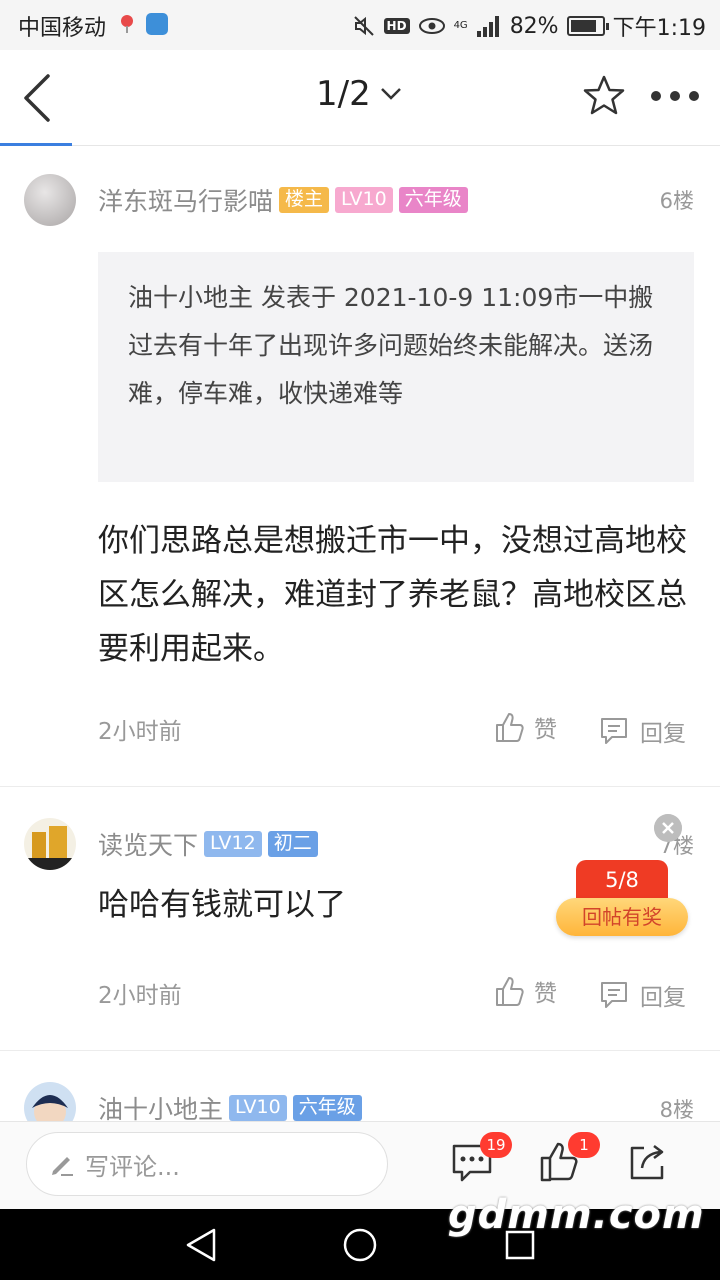  I want to click on watermark: gdmm.com, so click(576, 1215).